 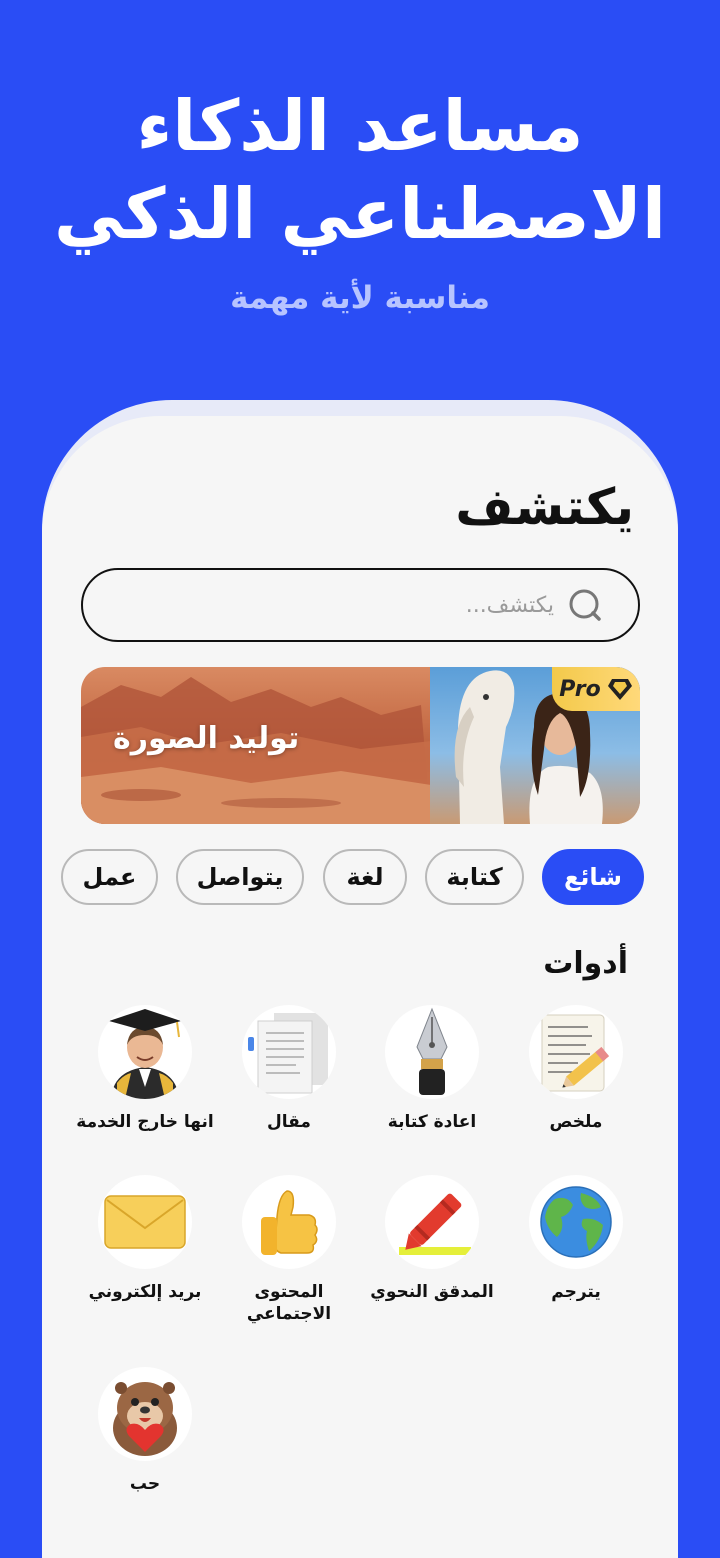 What do you see at coordinates (576, 1292) in the screenshot?
I see `tool-translate-label: يترجم` at bounding box center [576, 1292].